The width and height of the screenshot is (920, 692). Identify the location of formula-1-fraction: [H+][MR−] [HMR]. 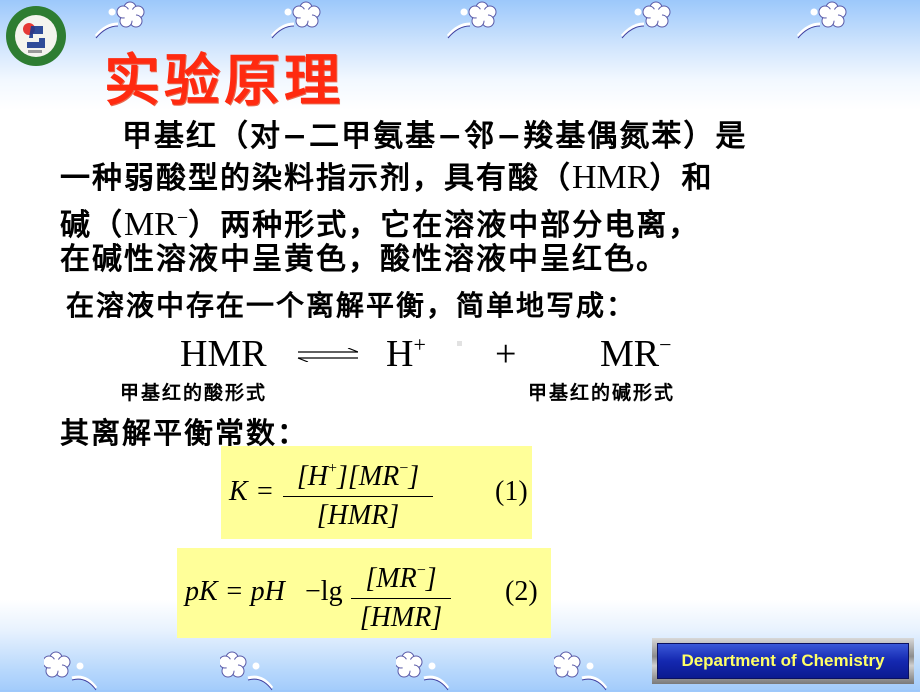
(358, 492).